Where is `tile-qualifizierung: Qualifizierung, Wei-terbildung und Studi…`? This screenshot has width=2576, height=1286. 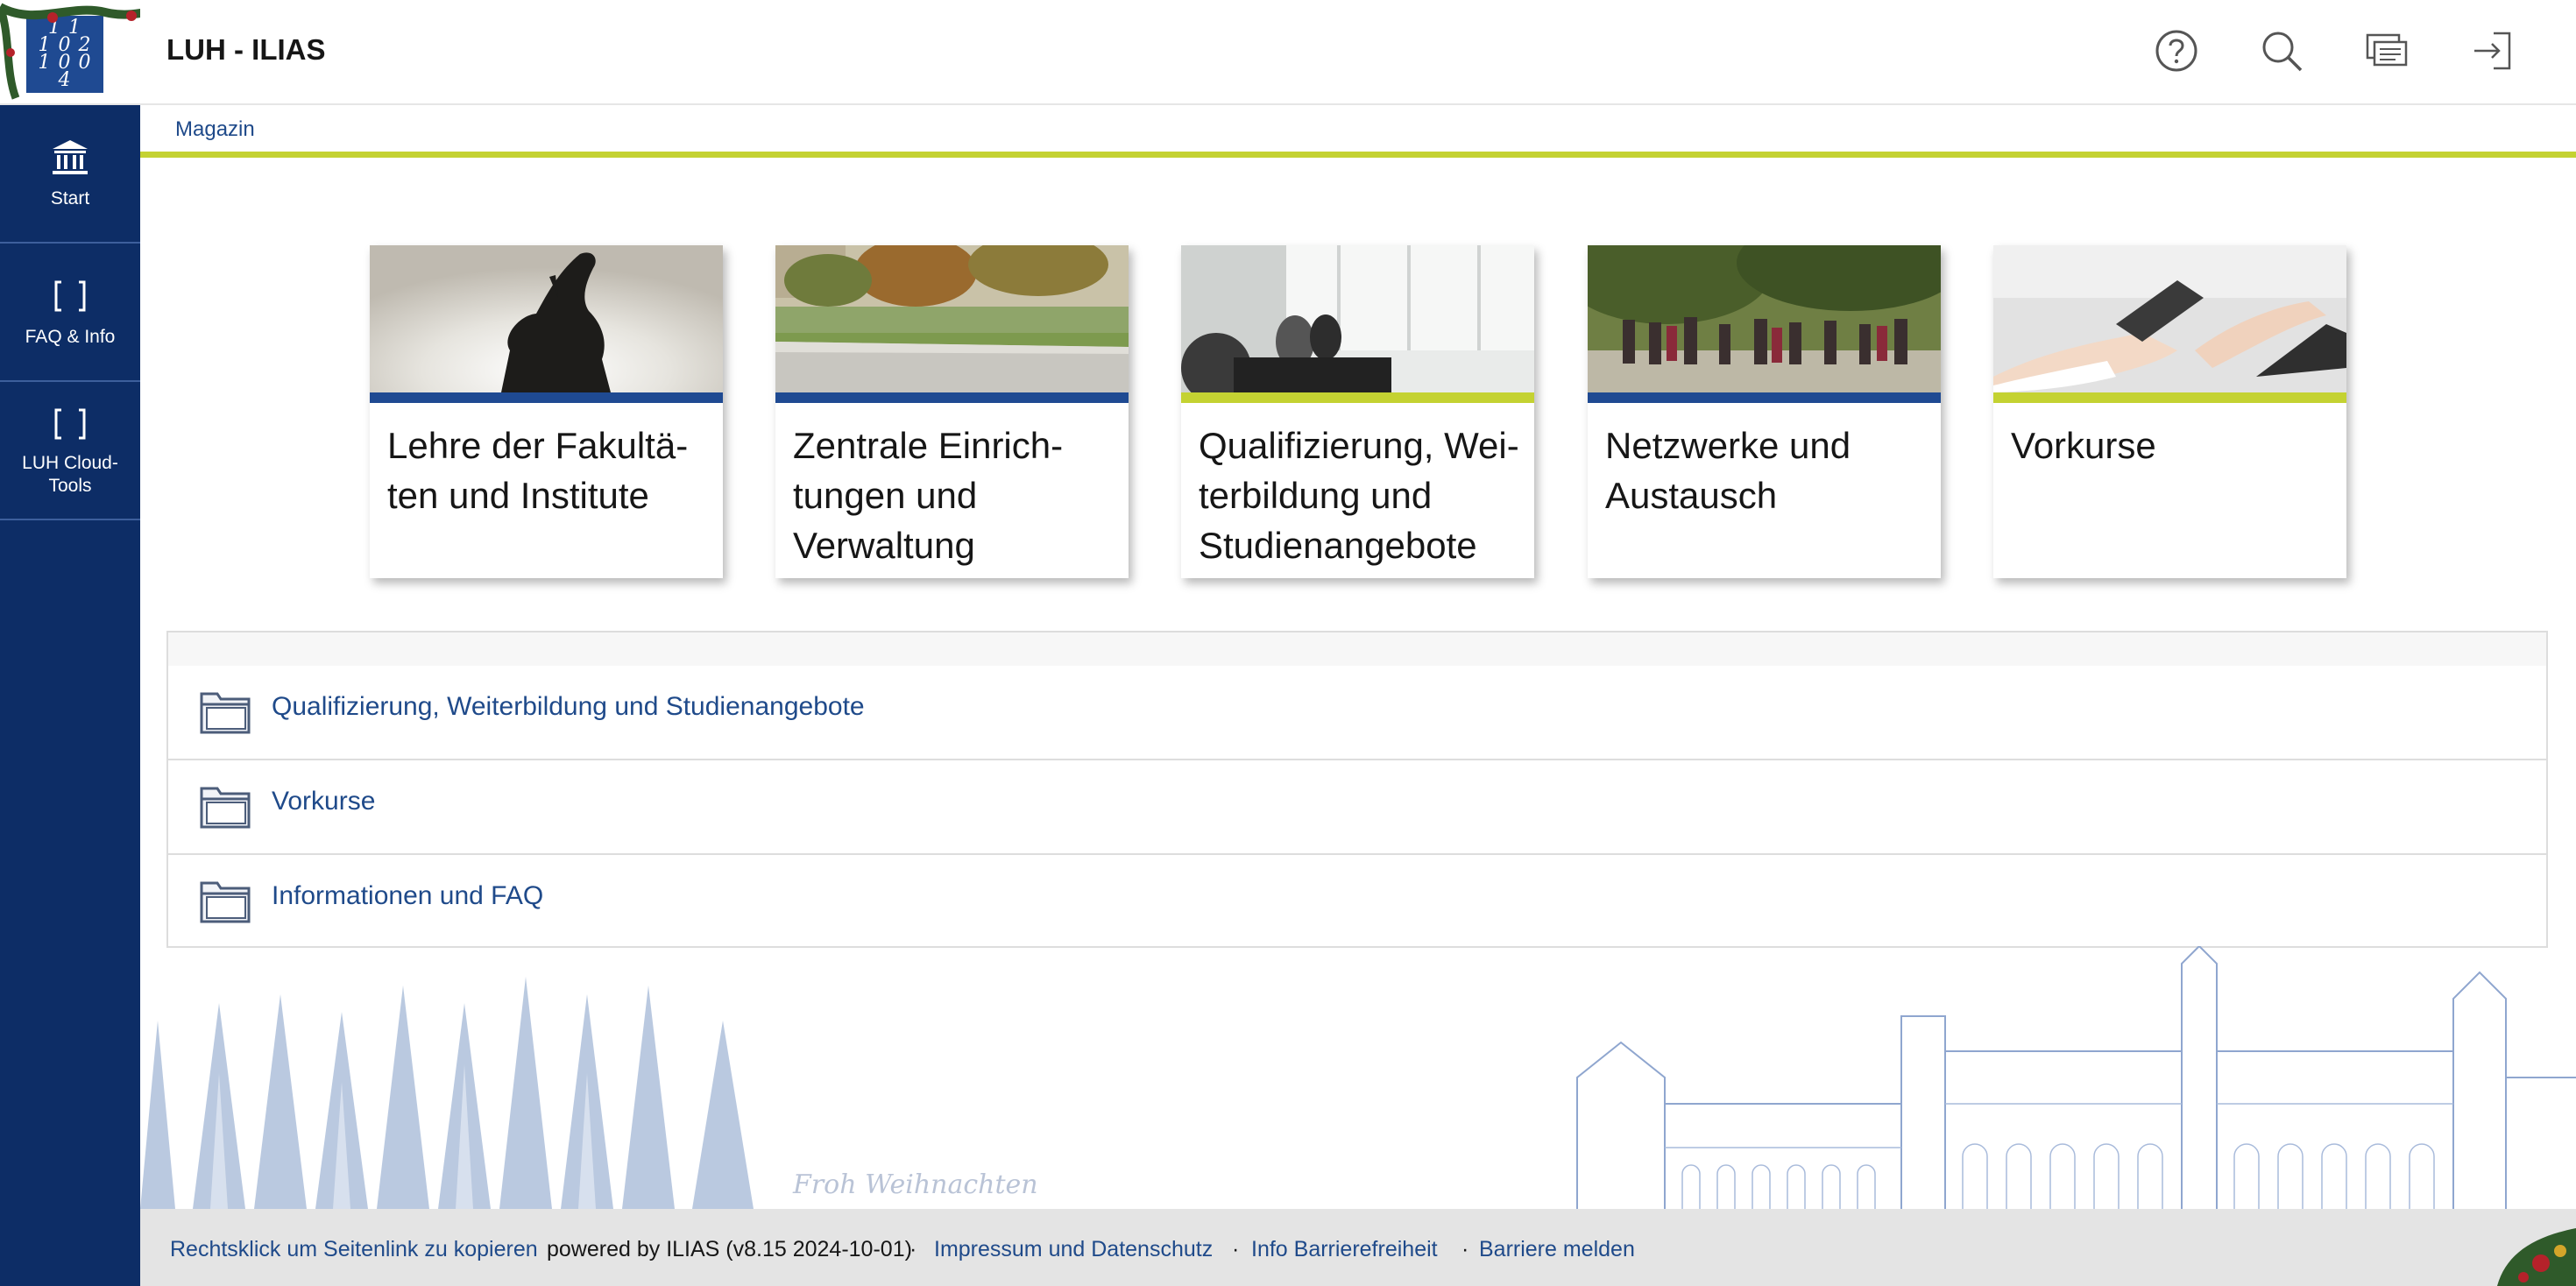 tile-qualifizierung: Qualifizierung, Wei-terbildung und Studi… is located at coordinates (1357, 411).